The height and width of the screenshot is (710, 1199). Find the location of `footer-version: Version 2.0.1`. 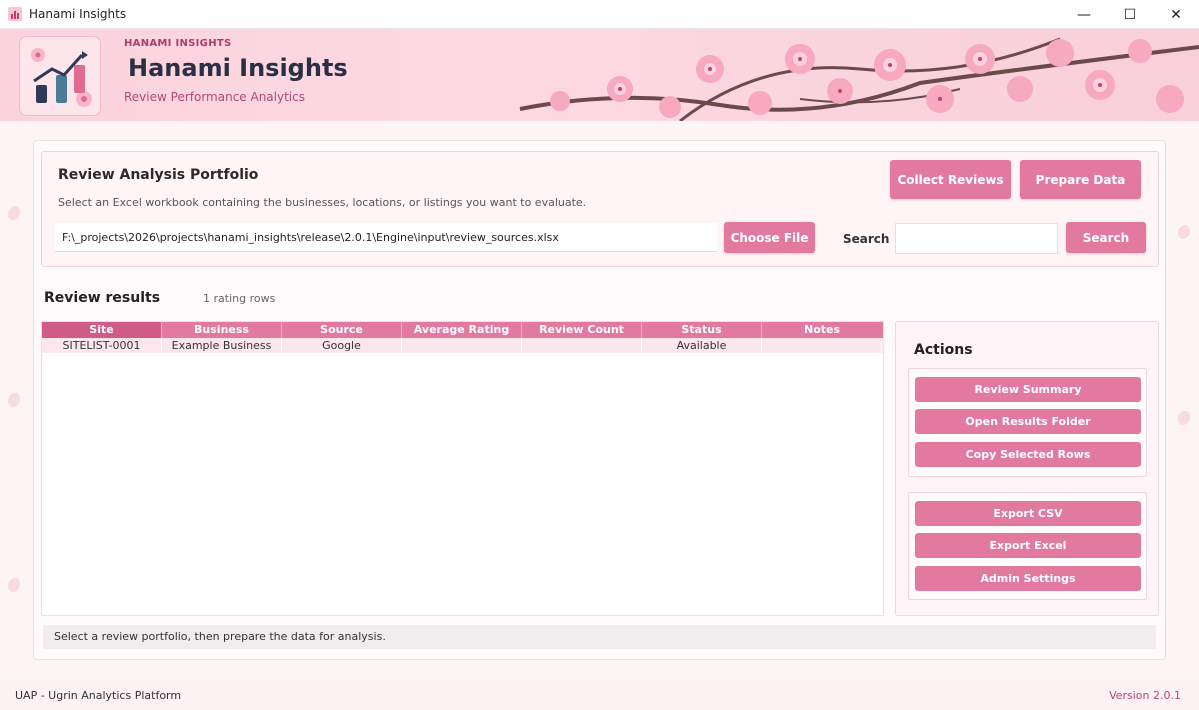

footer-version: Version 2.0.1 is located at coordinates (1145, 695).